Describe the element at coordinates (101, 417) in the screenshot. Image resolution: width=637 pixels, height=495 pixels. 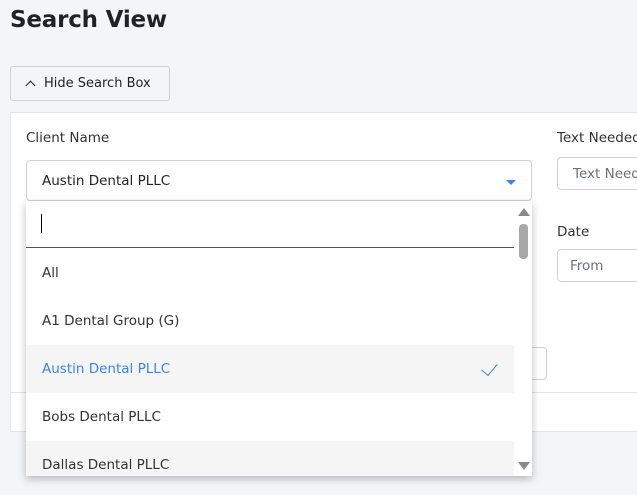
I see `option-label: Bobs Dental PLLC` at that location.